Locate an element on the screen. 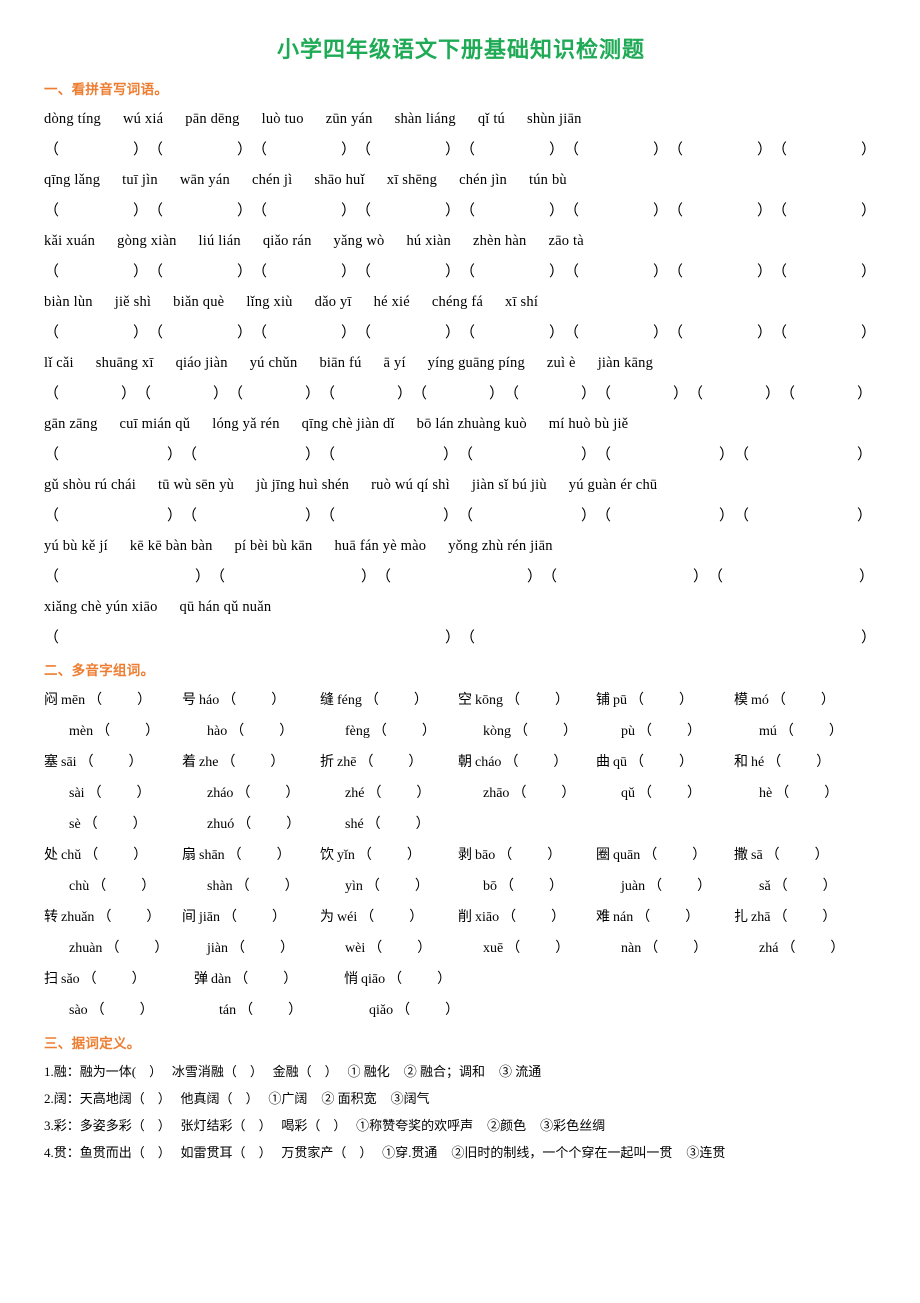  definition-usage-blank: 天高地阔（ is located at coordinates (112, 1098).